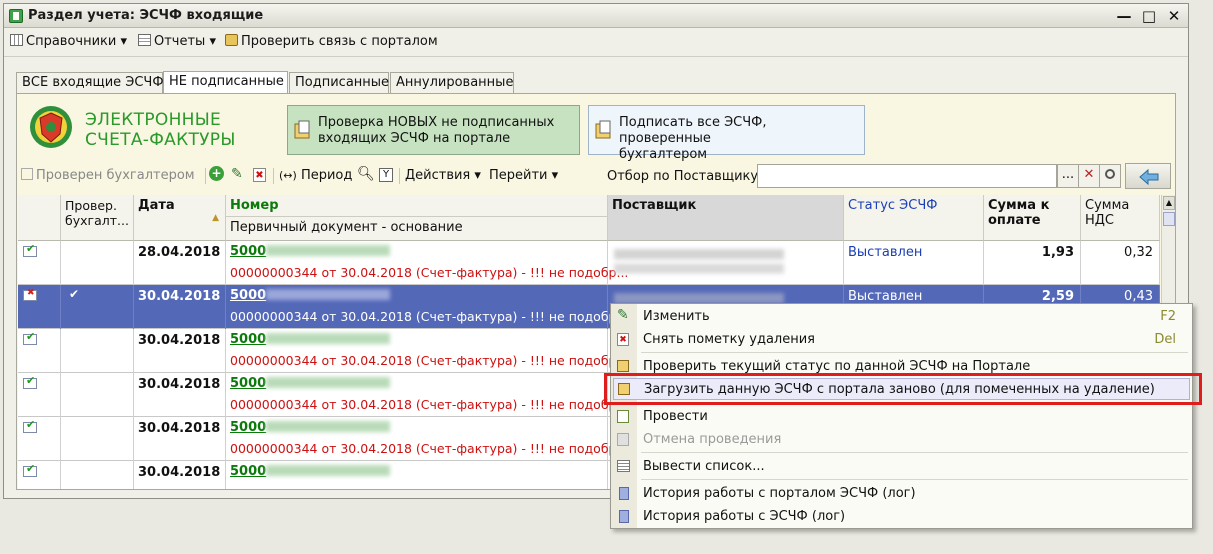 The height and width of the screenshot is (554, 1213). What do you see at coordinates (288, 175) in the screenshot?
I see `period-icon: (↔)` at bounding box center [288, 175].